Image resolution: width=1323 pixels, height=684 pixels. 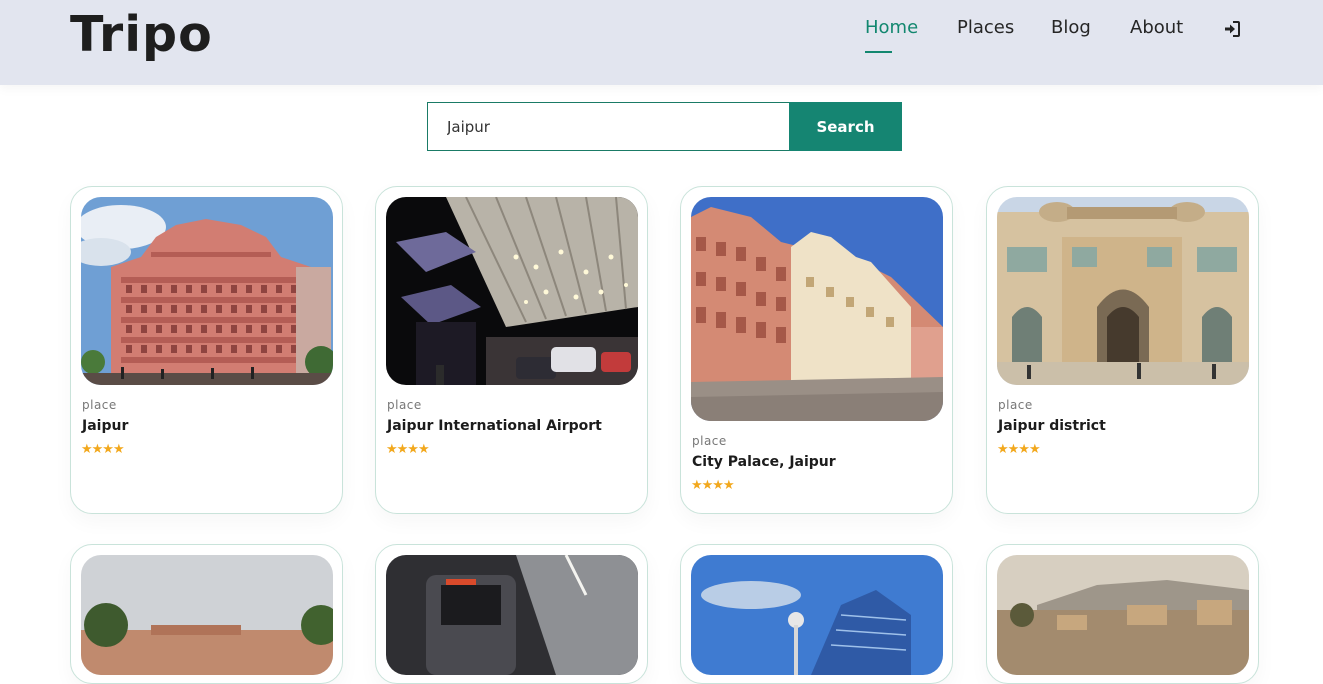 I want to click on card-title: City Palace, Jaipur, so click(x=764, y=462).